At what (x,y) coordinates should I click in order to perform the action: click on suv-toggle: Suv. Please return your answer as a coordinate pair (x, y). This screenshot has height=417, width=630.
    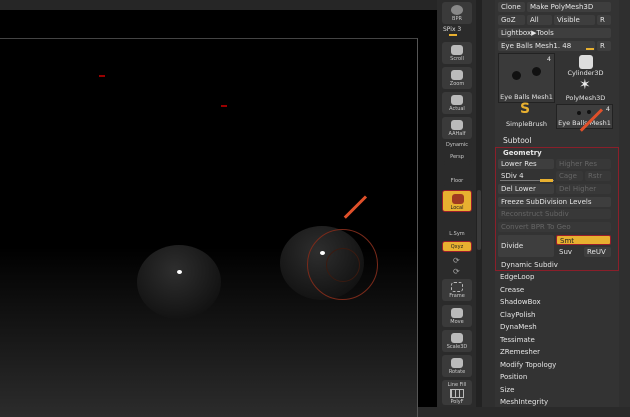
    Looking at the image, I should click on (569, 252).